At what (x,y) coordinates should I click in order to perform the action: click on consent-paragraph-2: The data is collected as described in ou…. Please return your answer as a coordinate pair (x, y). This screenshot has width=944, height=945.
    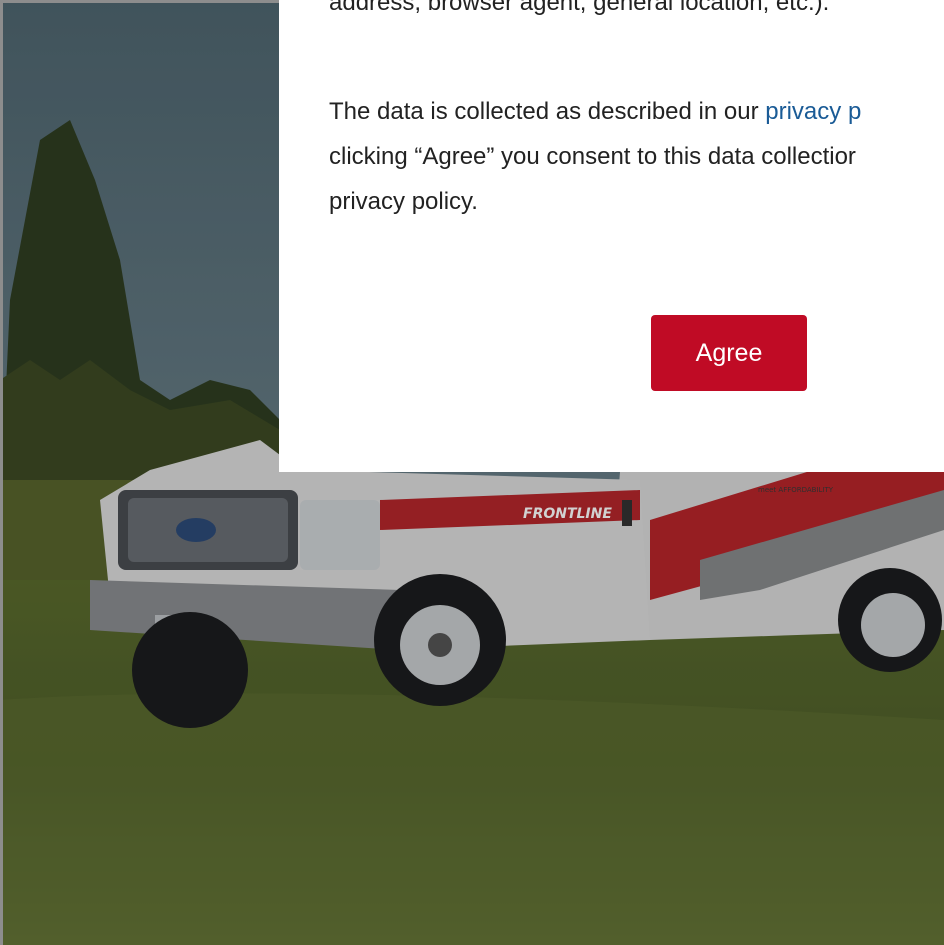
    Looking at the image, I should click on (636, 156).